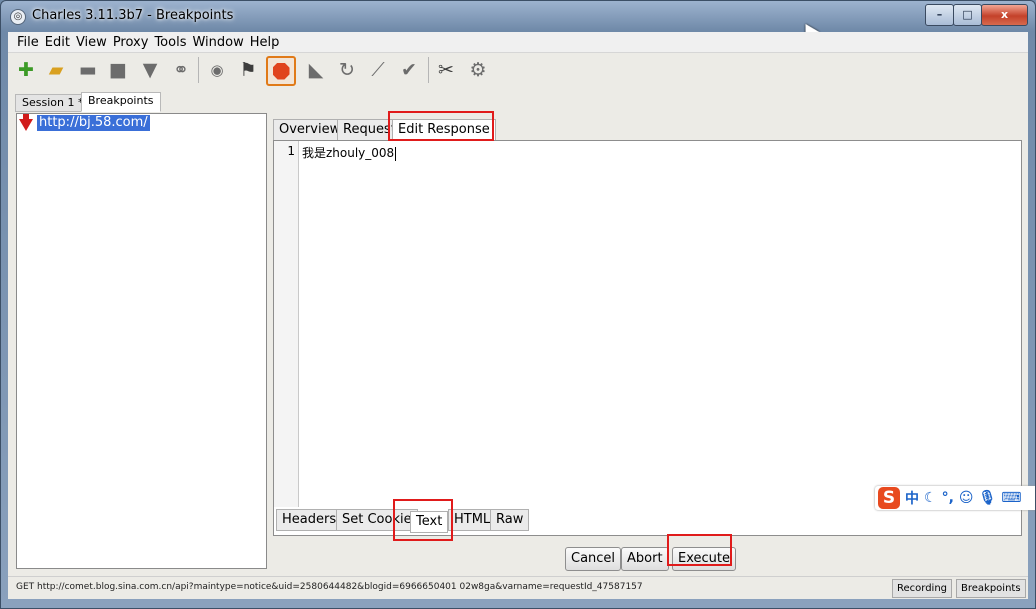  I want to click on keyboard-icon: ⌨, so click(1011, 498).